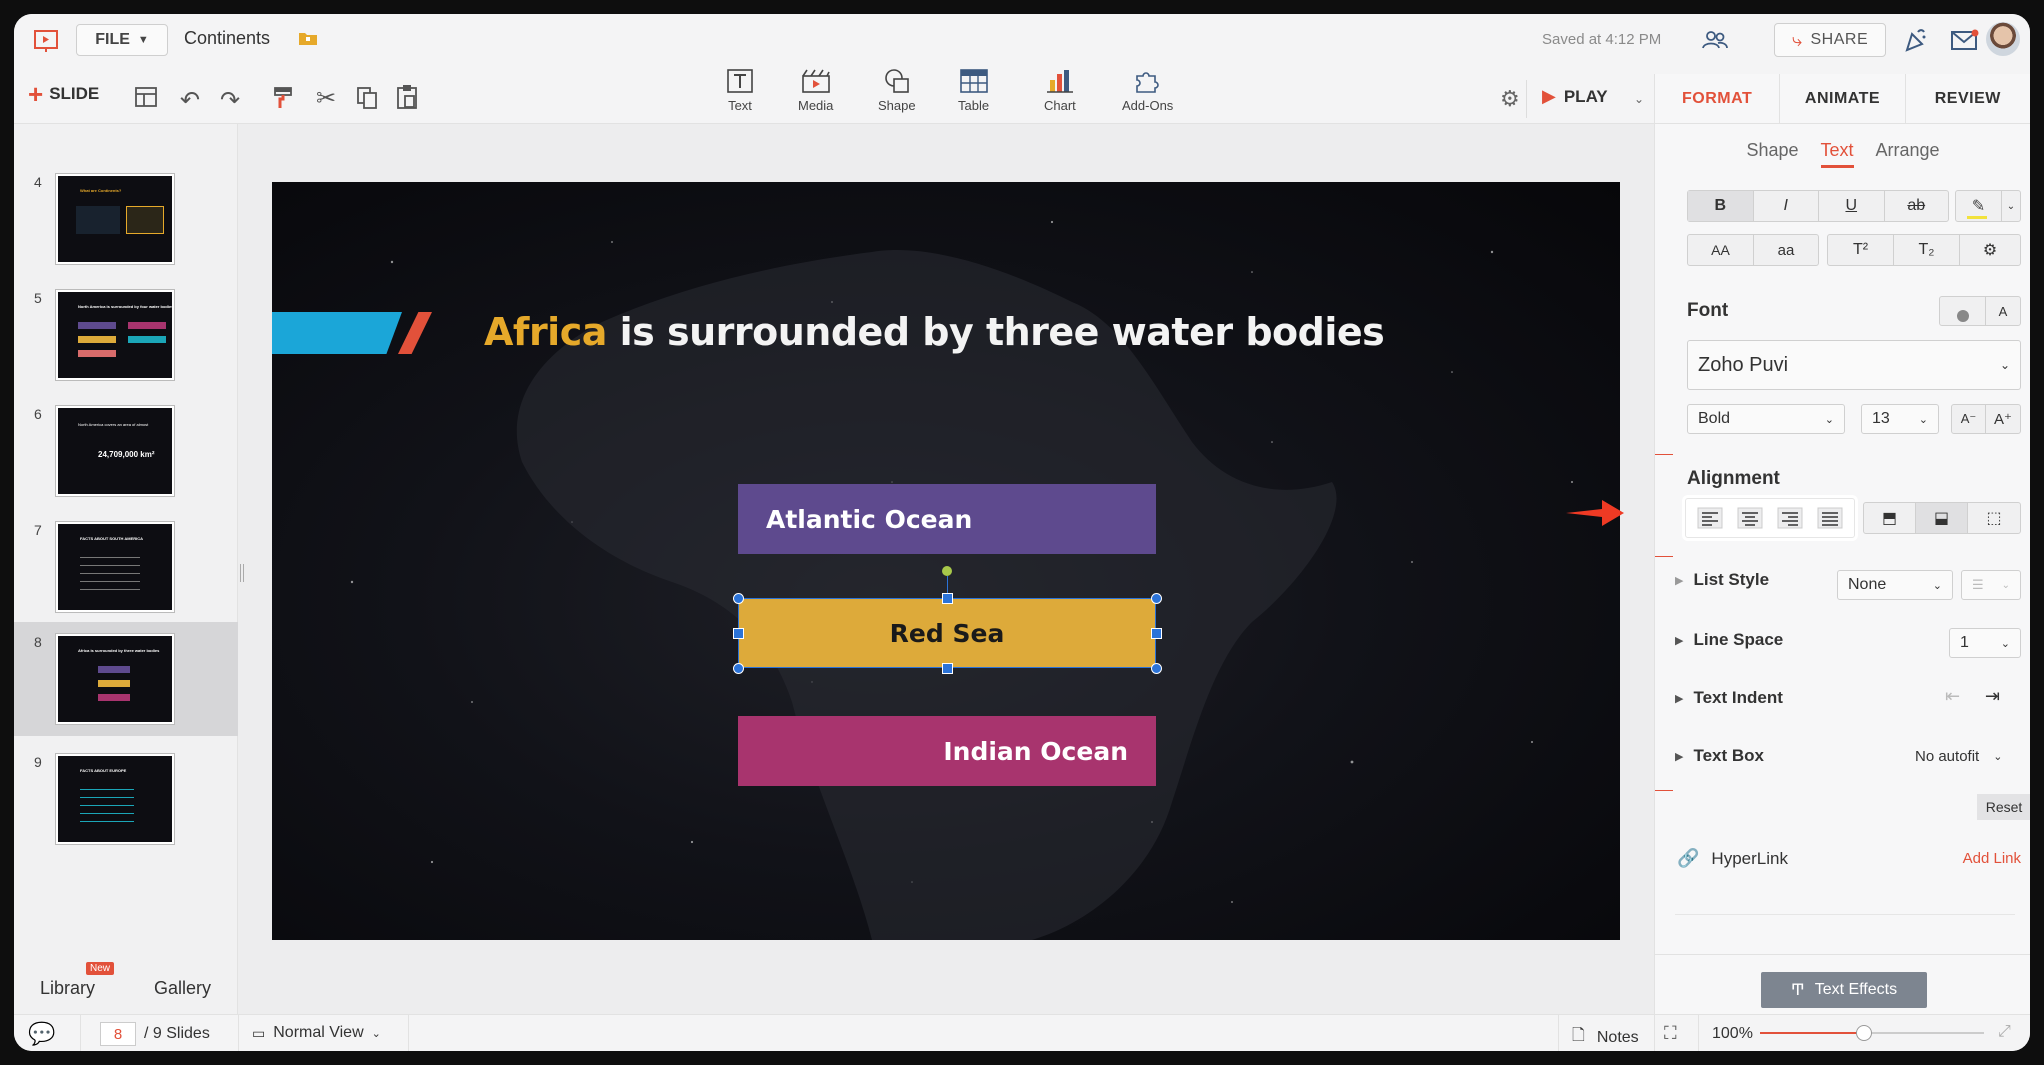 Image resolution: width=2044 pixels, height=1065 pixels. I want to click on panel-resize-handle, so click(242, 573).